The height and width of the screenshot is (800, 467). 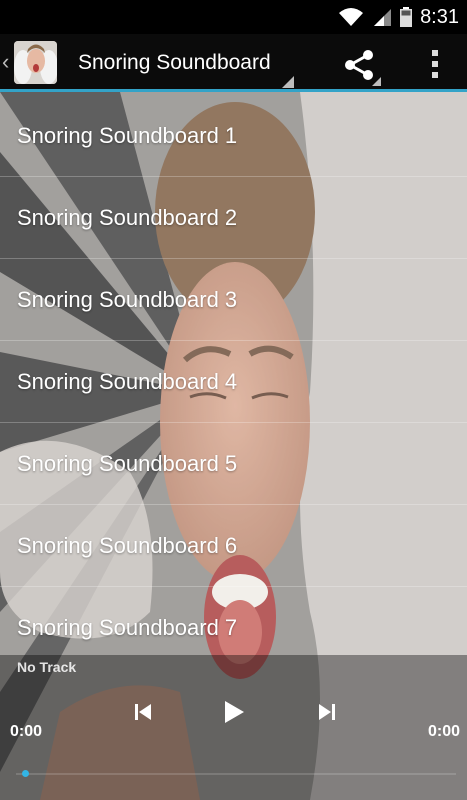 I want to click on elapsed-time: 0:00, so click(x=26, y=731).